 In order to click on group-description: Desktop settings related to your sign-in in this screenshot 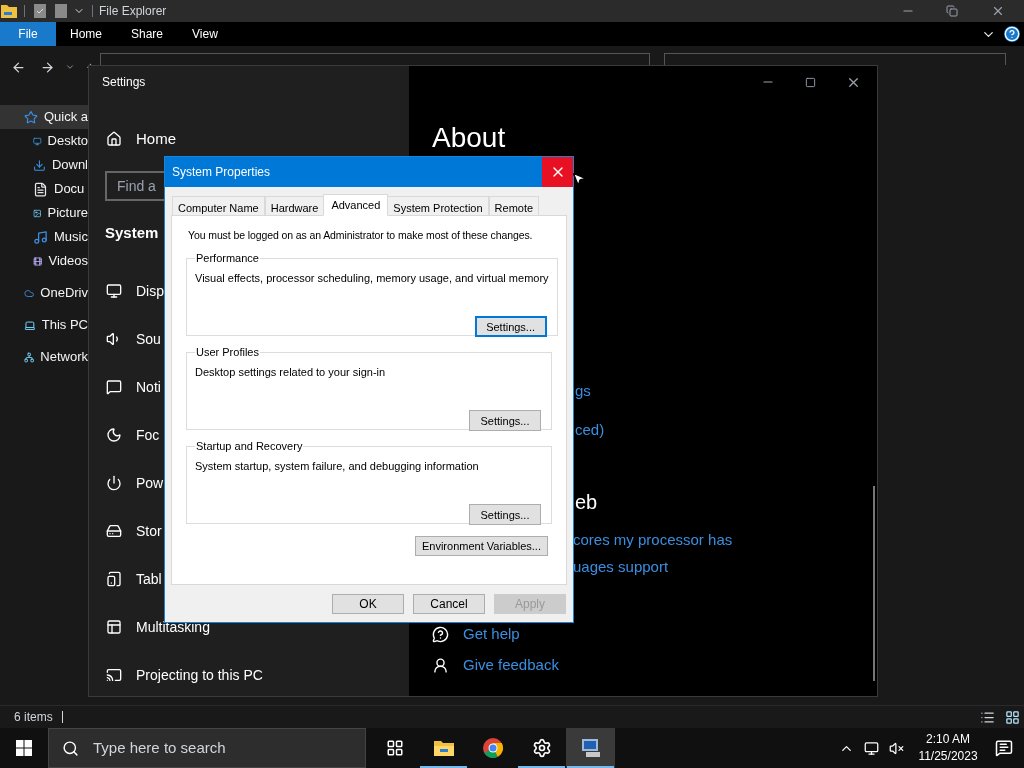, I will do `click(291, 373)`.